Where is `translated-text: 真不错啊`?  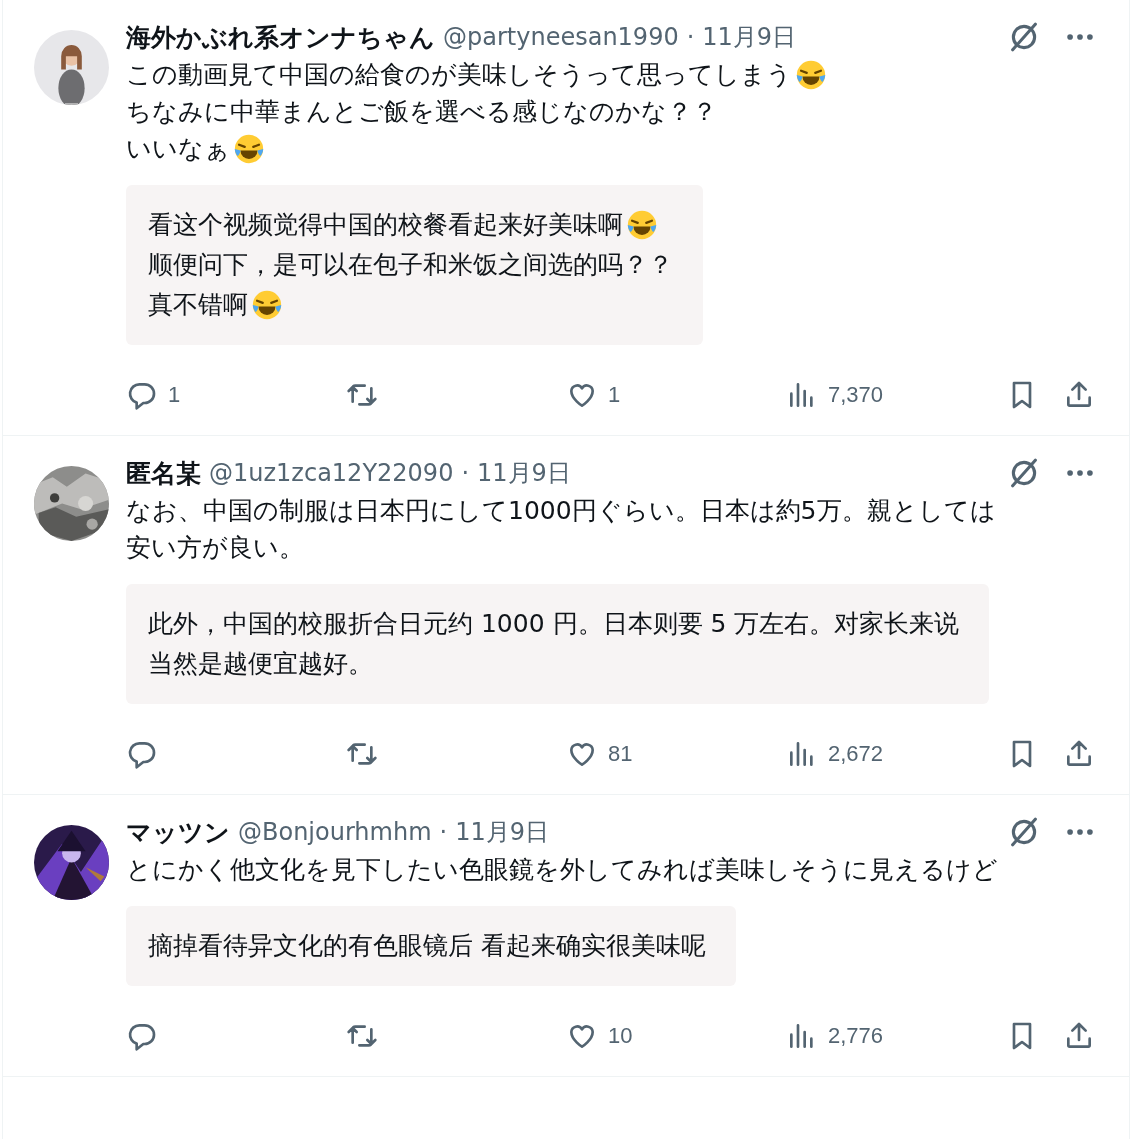 translated-text: 真不错啊 is located at coordinates (198, 305).